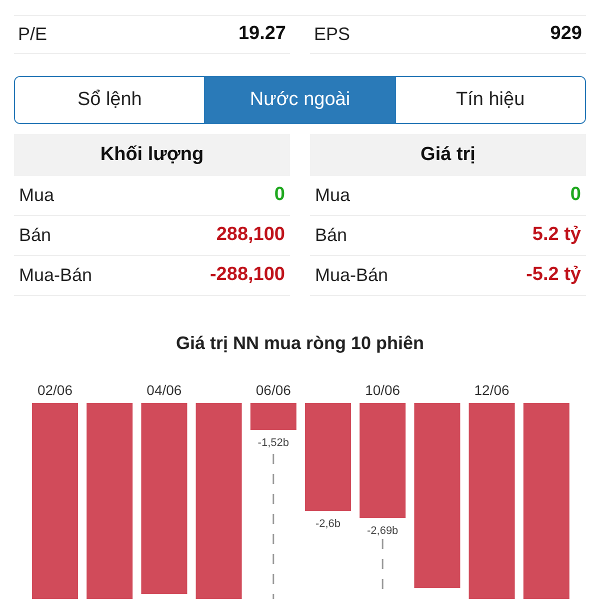  What do you see at coordinates (273, 443) in the screenshot?
I see `value-label: -1,52b` at bounding box center [273, 443].